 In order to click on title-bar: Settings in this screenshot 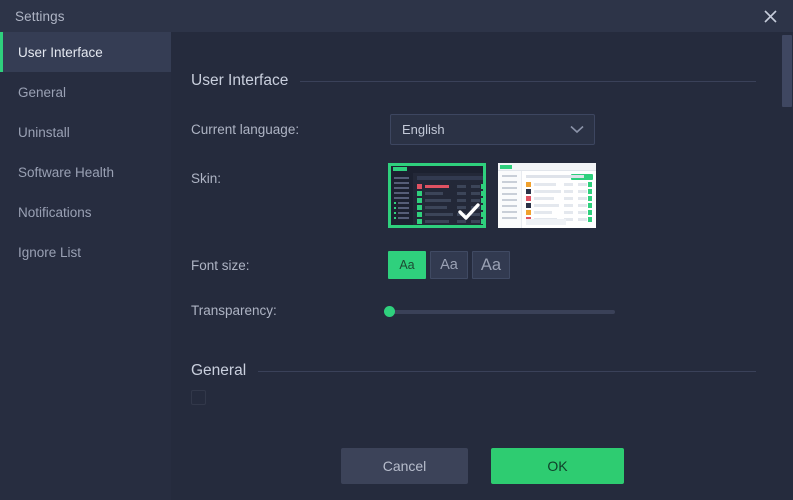, I will do `click(396, 16)`.